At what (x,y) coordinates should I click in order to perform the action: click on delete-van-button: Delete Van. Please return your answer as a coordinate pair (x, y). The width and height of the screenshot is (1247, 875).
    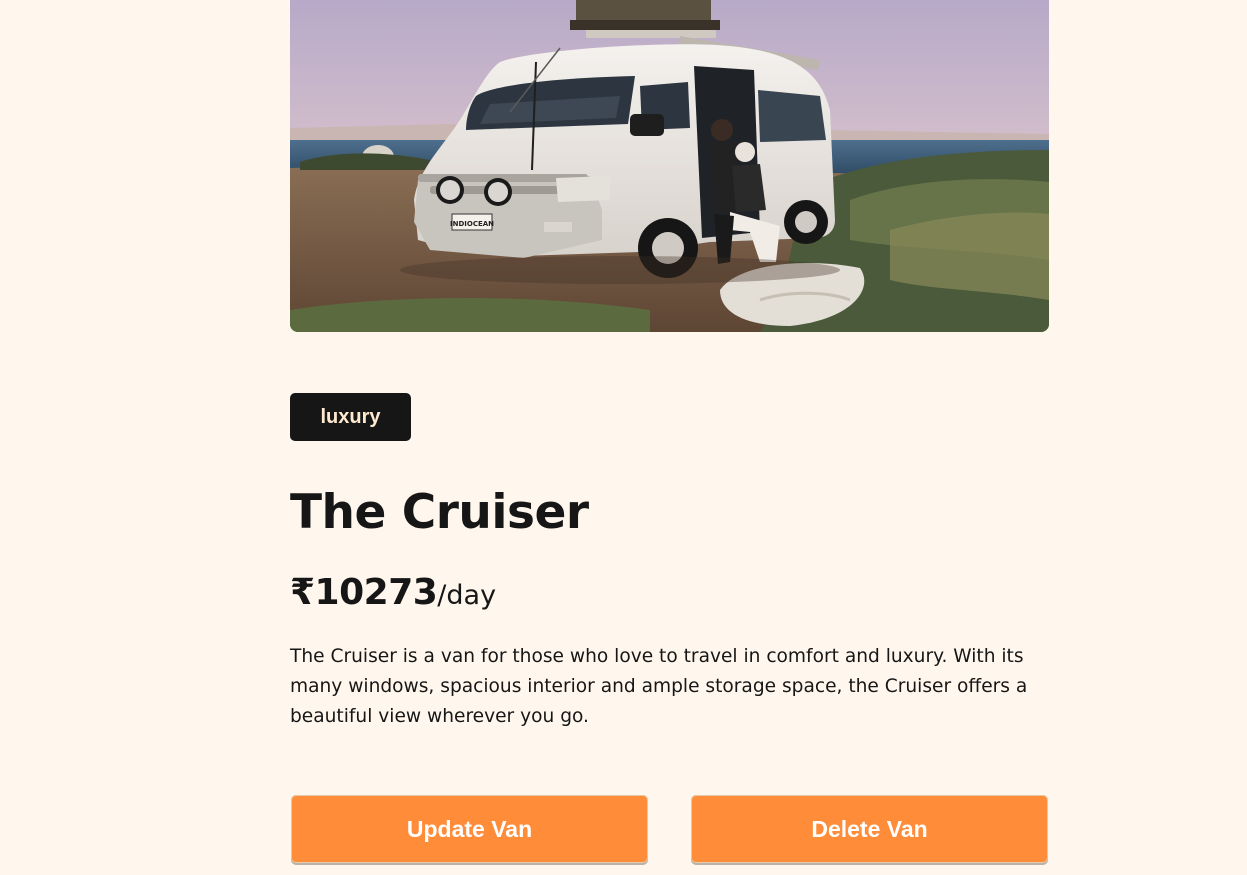
    Looking at the image, I should click on (869, 829).